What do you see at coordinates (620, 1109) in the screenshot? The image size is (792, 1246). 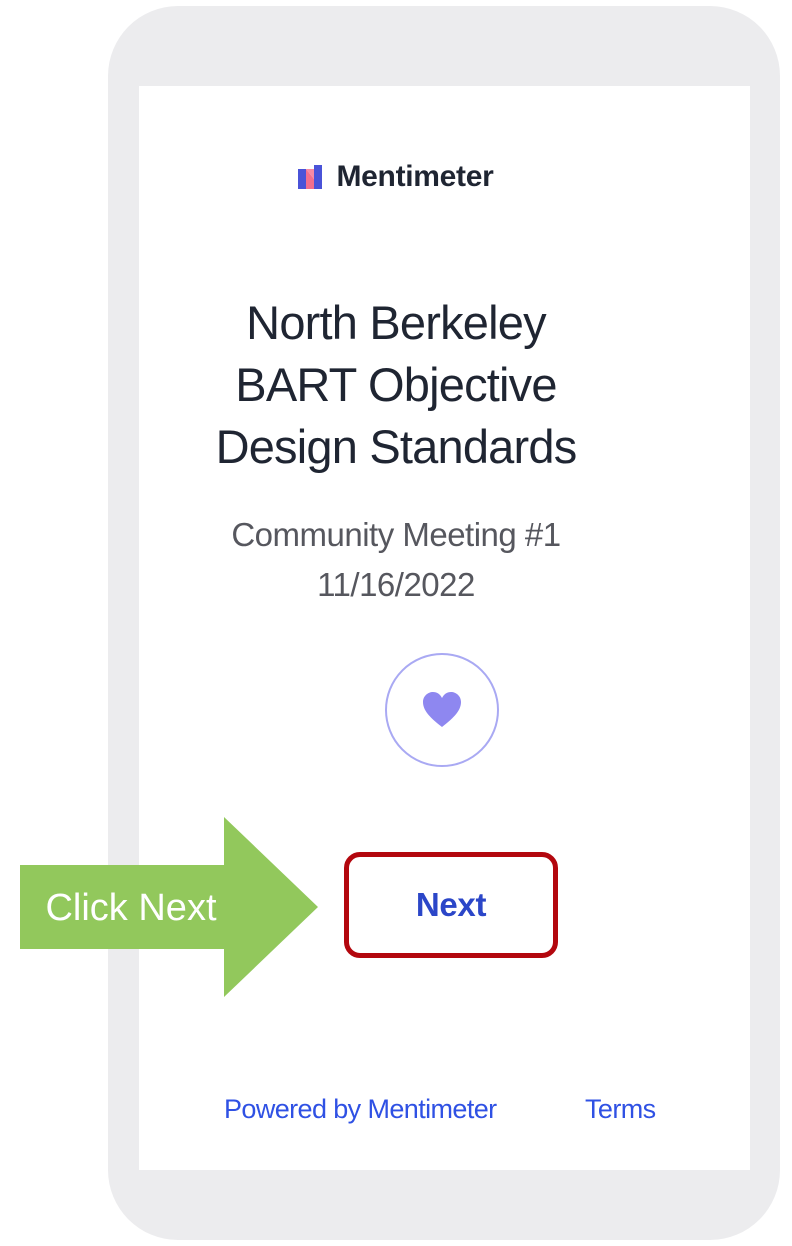 I see `terms-link: Terms` at bounding box center [620, 1109].